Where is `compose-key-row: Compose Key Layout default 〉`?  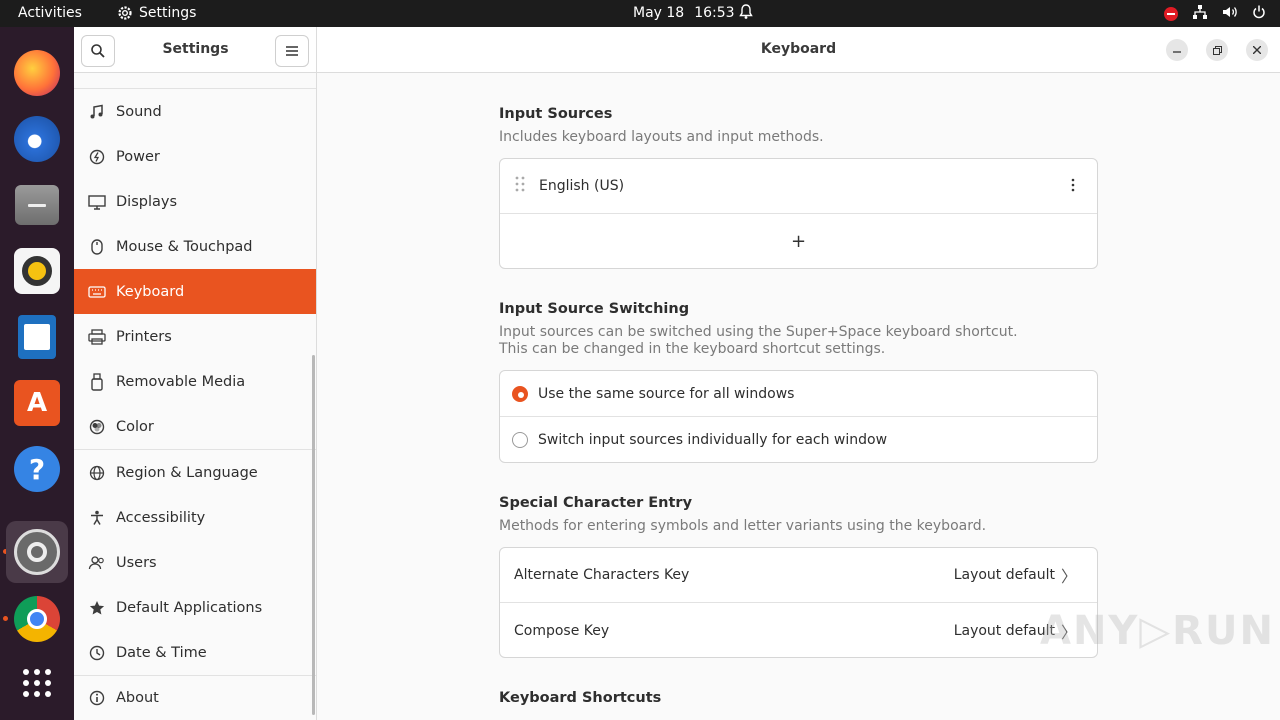 compose-key-row: Compose Key Layout default 〉 is located at coordinates (798, 630).